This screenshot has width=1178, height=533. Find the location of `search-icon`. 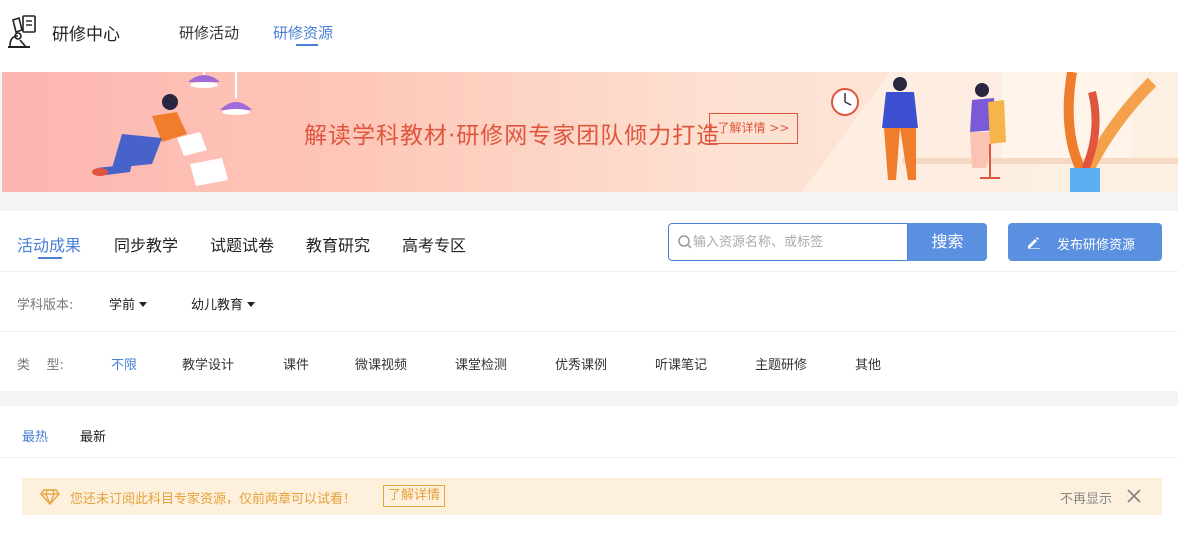

search-icon is located at coordinates (685, 242).